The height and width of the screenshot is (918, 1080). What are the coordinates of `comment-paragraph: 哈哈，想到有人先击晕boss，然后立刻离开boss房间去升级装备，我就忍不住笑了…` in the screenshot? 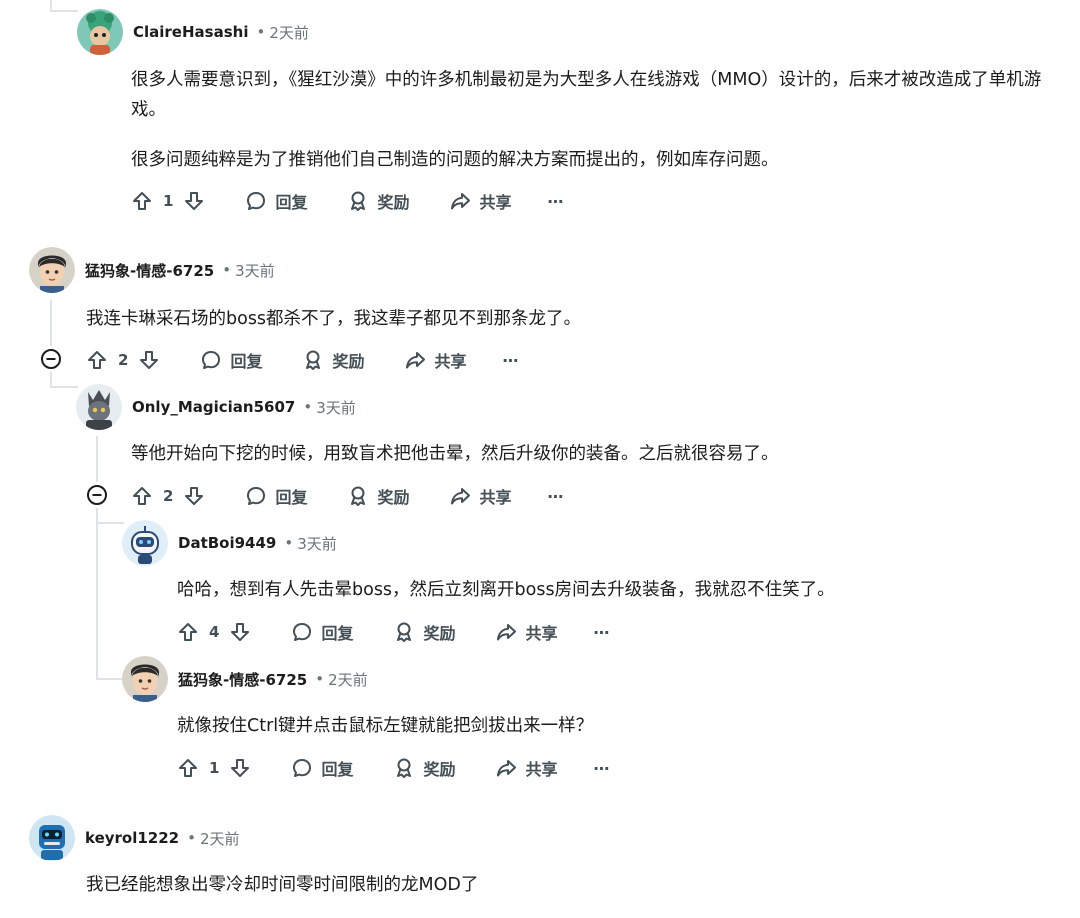 It's located at (506, 590).